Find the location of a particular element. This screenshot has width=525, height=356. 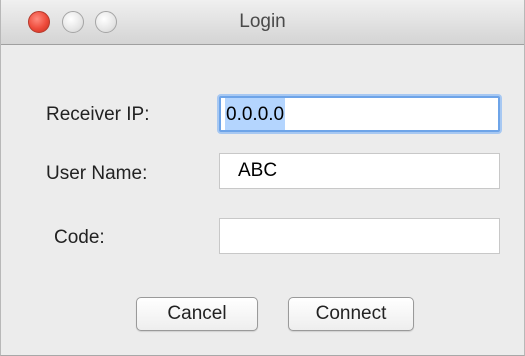

title-bar: Login is located at coordinates (262, 22).